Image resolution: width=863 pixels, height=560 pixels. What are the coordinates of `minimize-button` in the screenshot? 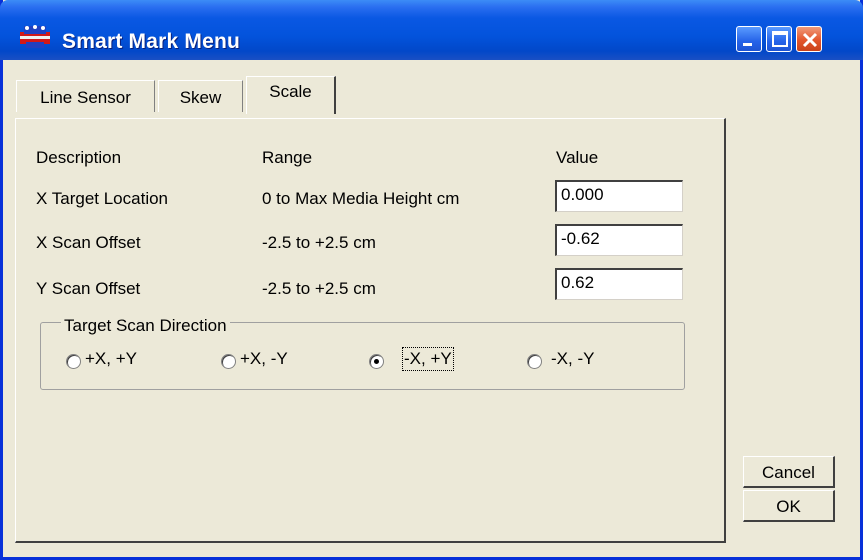 It's located at (749, 39).